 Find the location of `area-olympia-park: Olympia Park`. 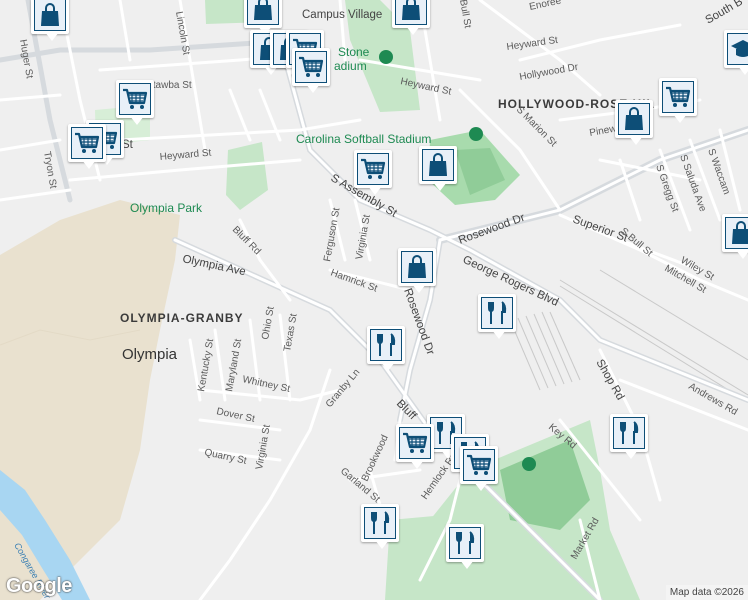

area-olympia-park: Olympia Park is located at coordinates (166, 208).